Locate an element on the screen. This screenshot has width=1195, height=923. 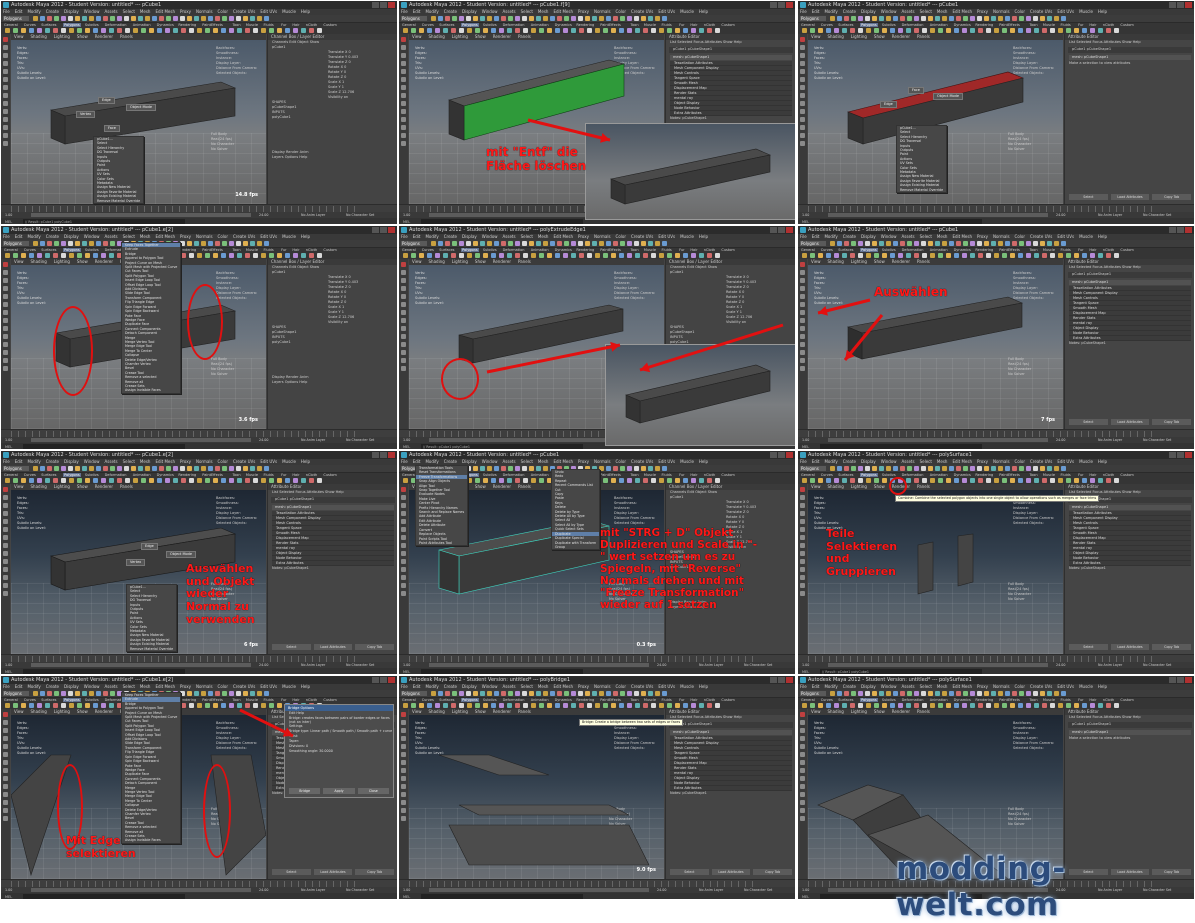
bridge-face is located at coordinates (549, 845).